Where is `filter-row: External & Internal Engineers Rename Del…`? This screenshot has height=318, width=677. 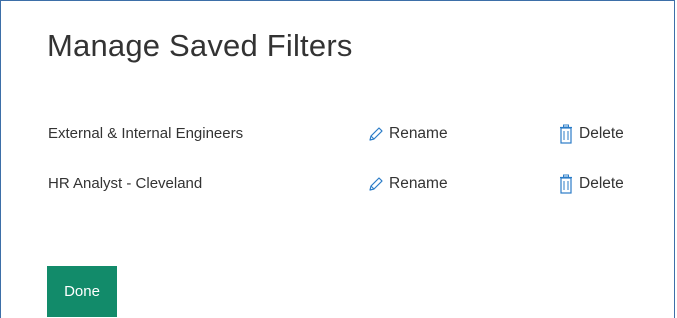
filter-row: External & Internal Engineers Rename Del… is located at coordinates (338, 134).